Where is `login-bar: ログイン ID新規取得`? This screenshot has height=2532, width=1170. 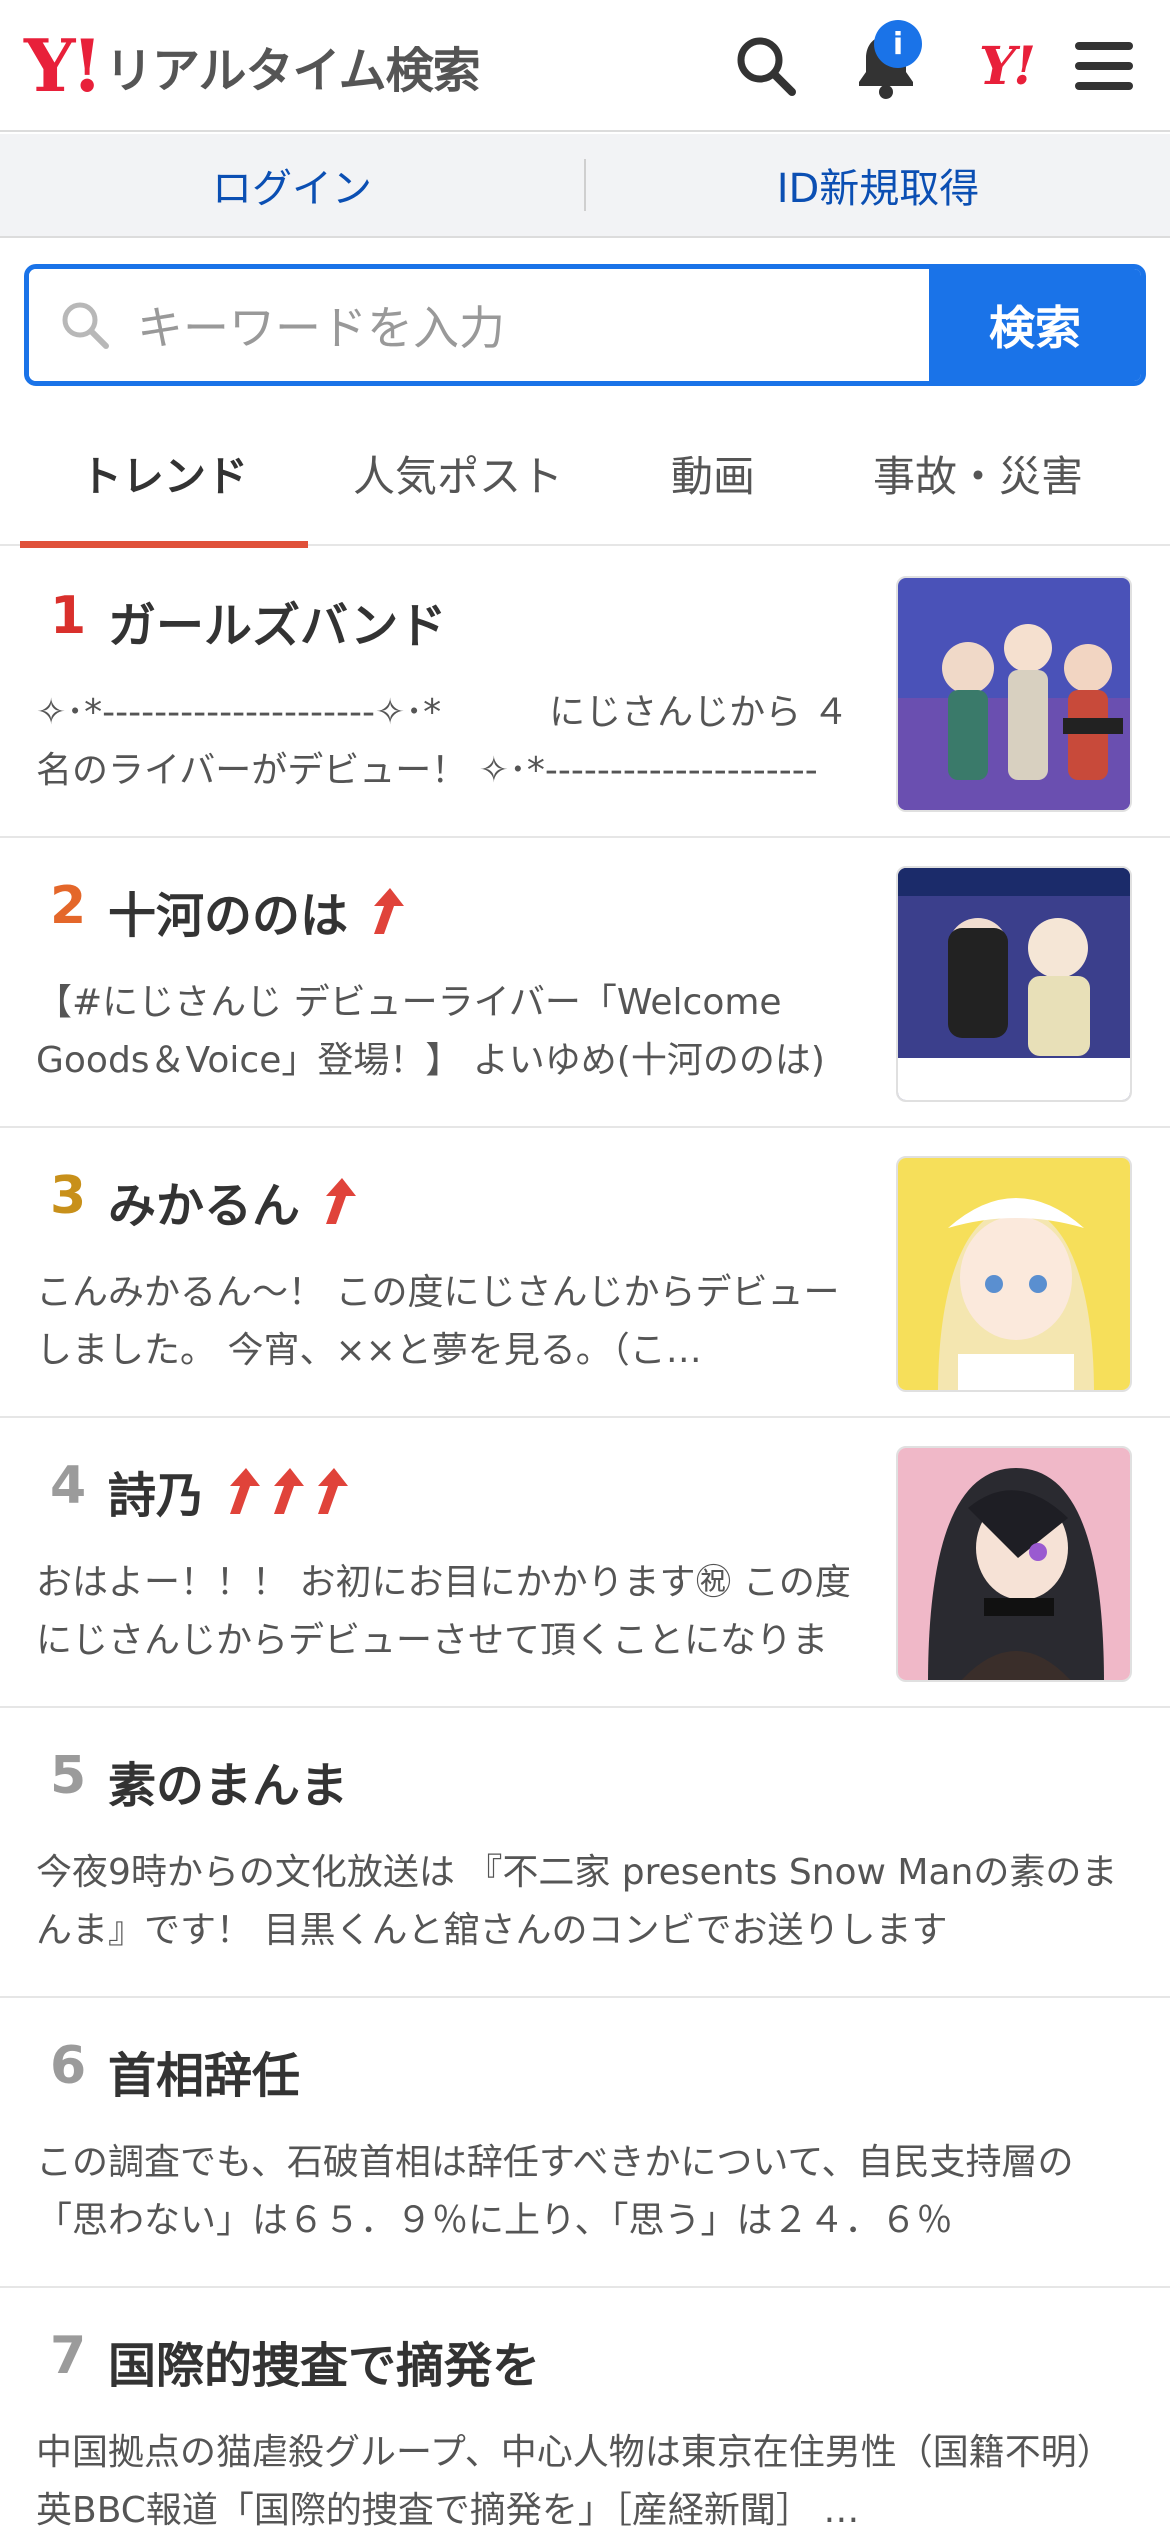 login-bar: ログイン ID新規取得 is located at coordinates (585, 186).